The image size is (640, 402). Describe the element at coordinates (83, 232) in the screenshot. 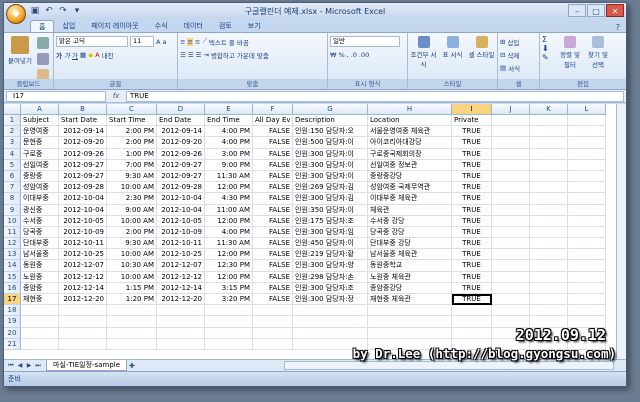

I see `cell: 2012-10-09` at that location.